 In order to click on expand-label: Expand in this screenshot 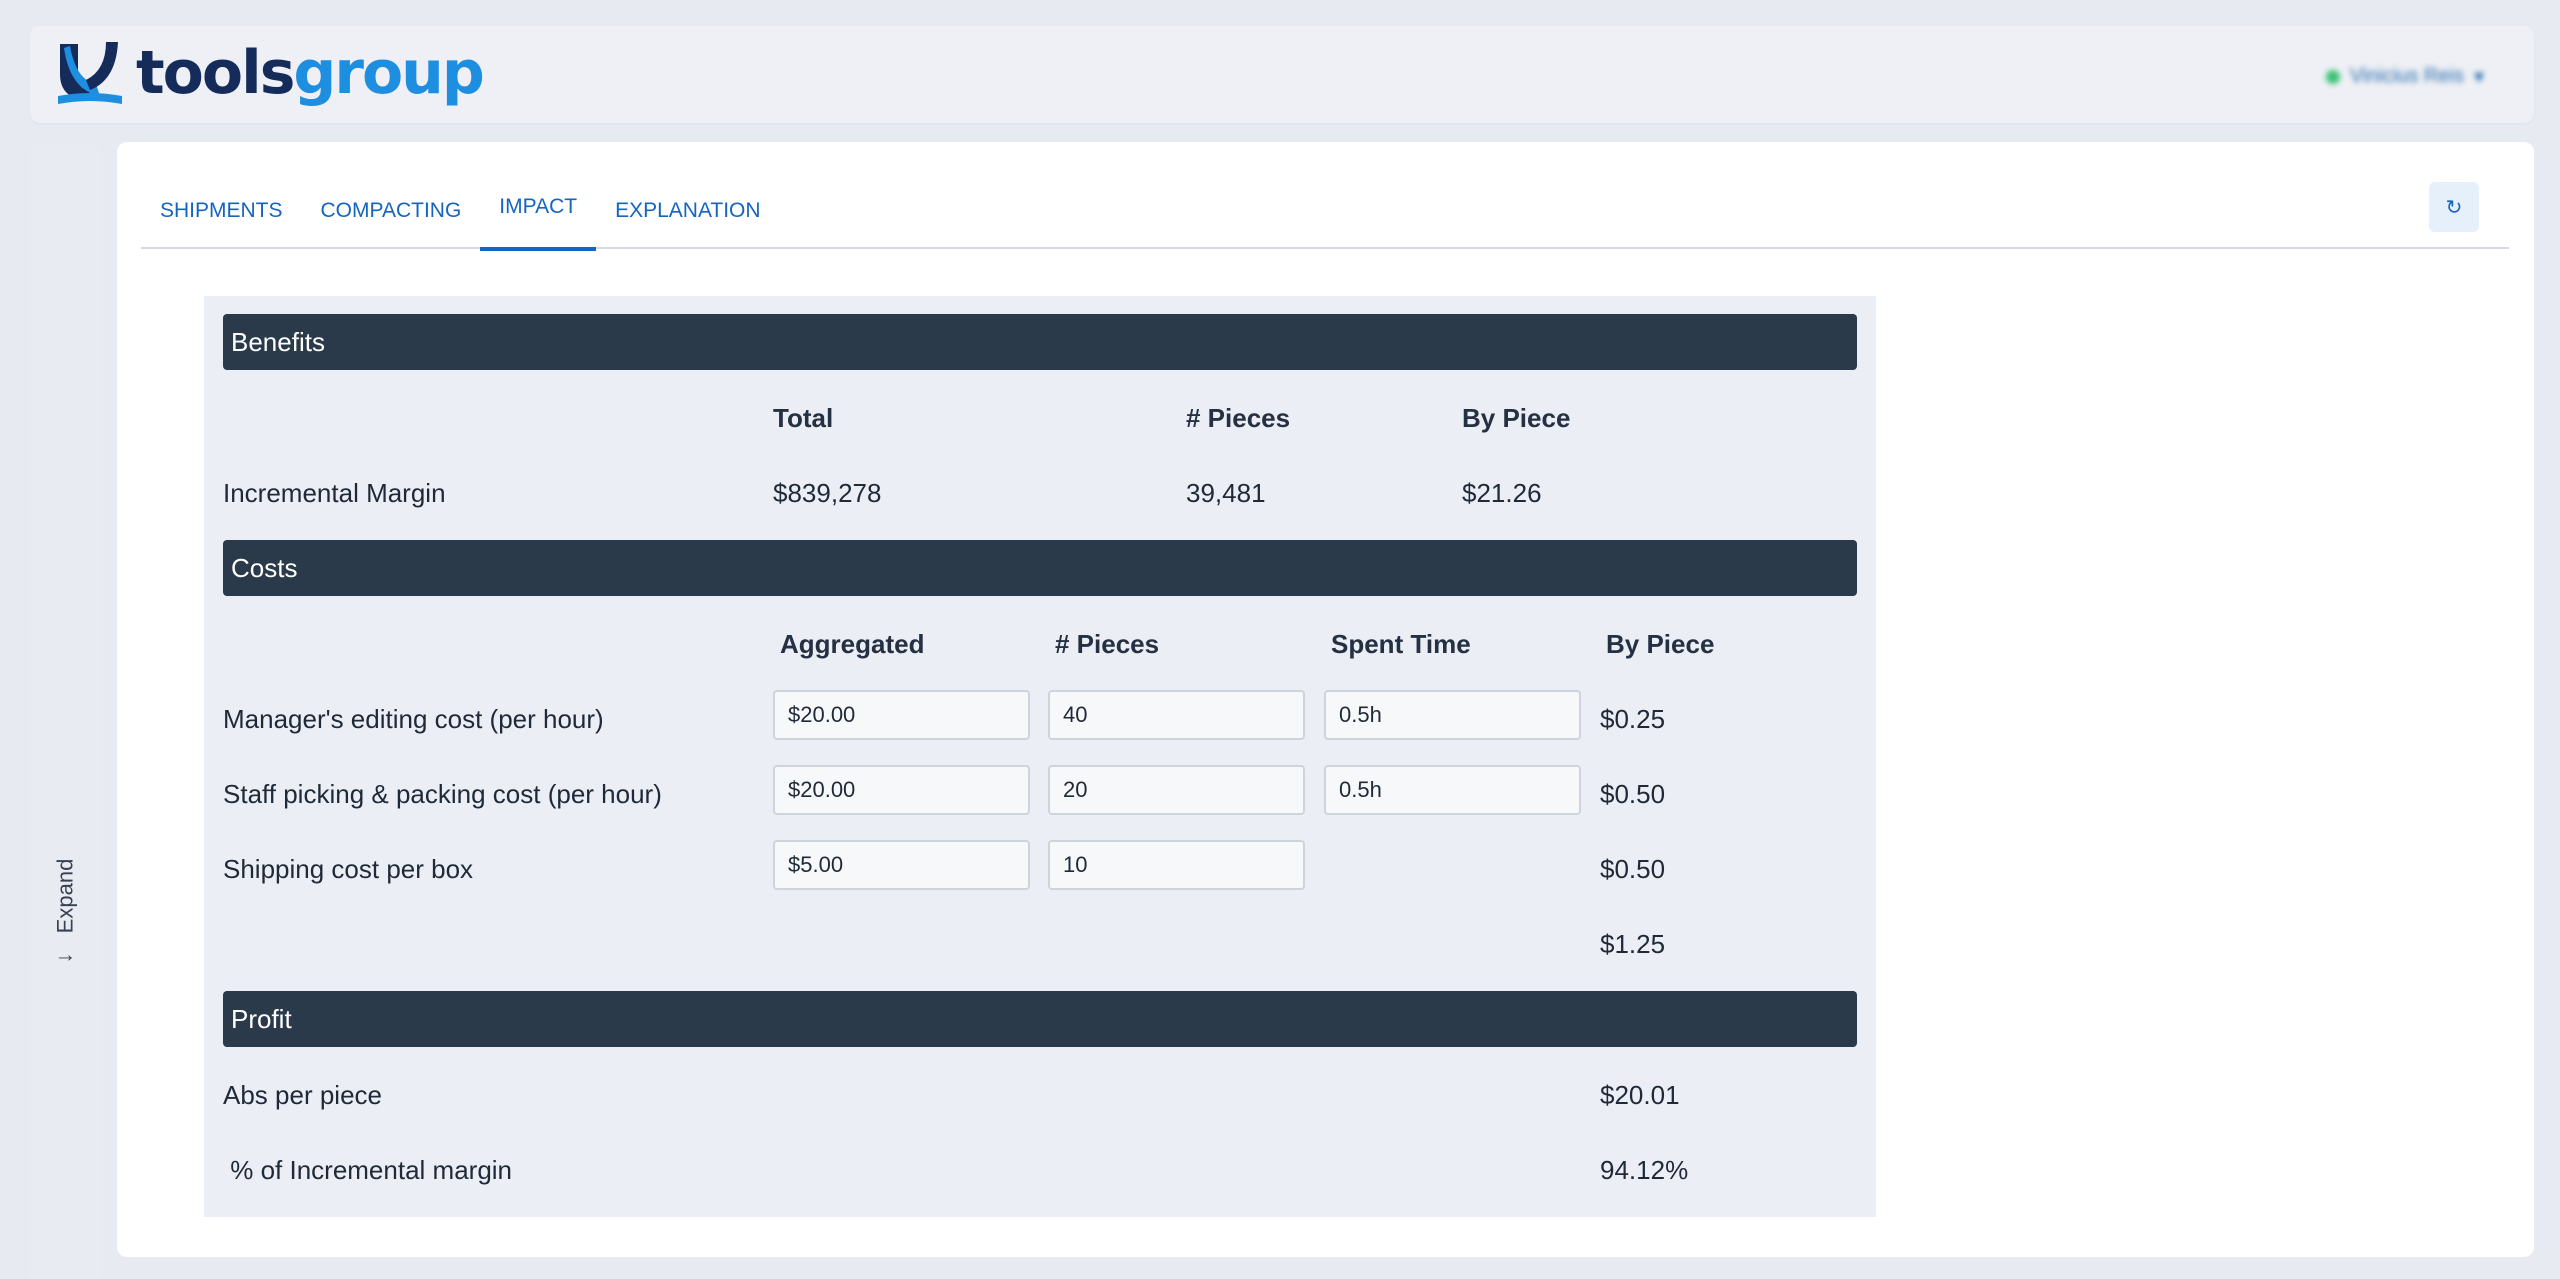, I will do `click(64, 896)`.